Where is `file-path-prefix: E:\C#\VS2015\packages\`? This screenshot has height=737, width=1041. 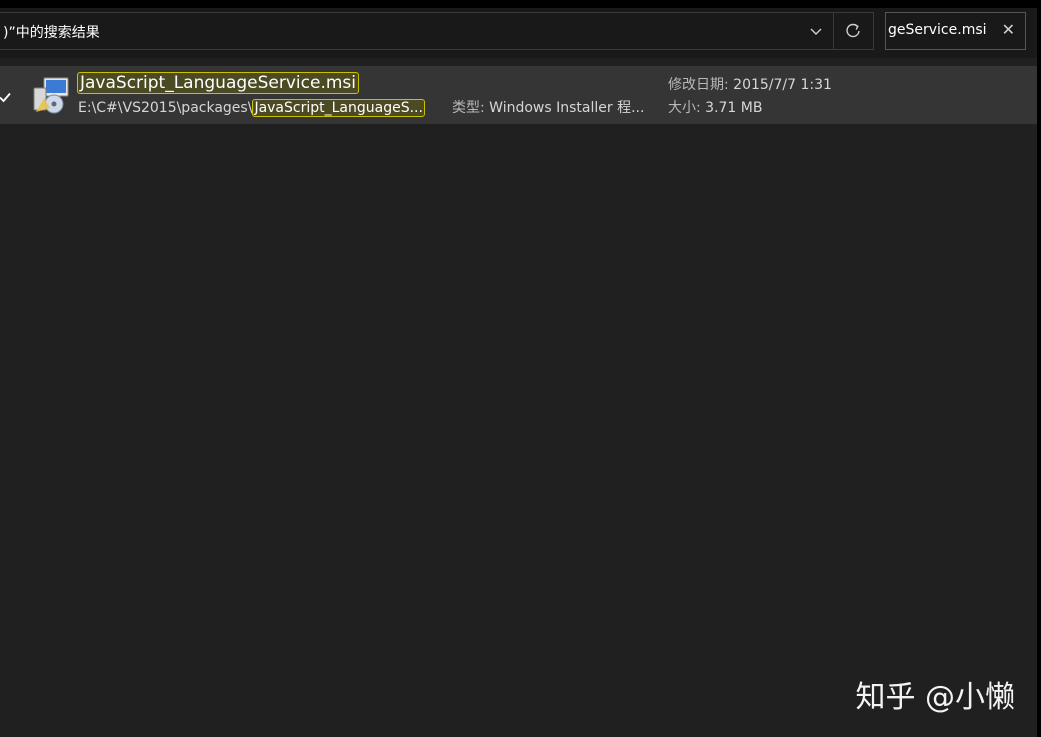 file-path-prefix: E:\C#\VS2015\packages\ is located at coordinates (165, 108).